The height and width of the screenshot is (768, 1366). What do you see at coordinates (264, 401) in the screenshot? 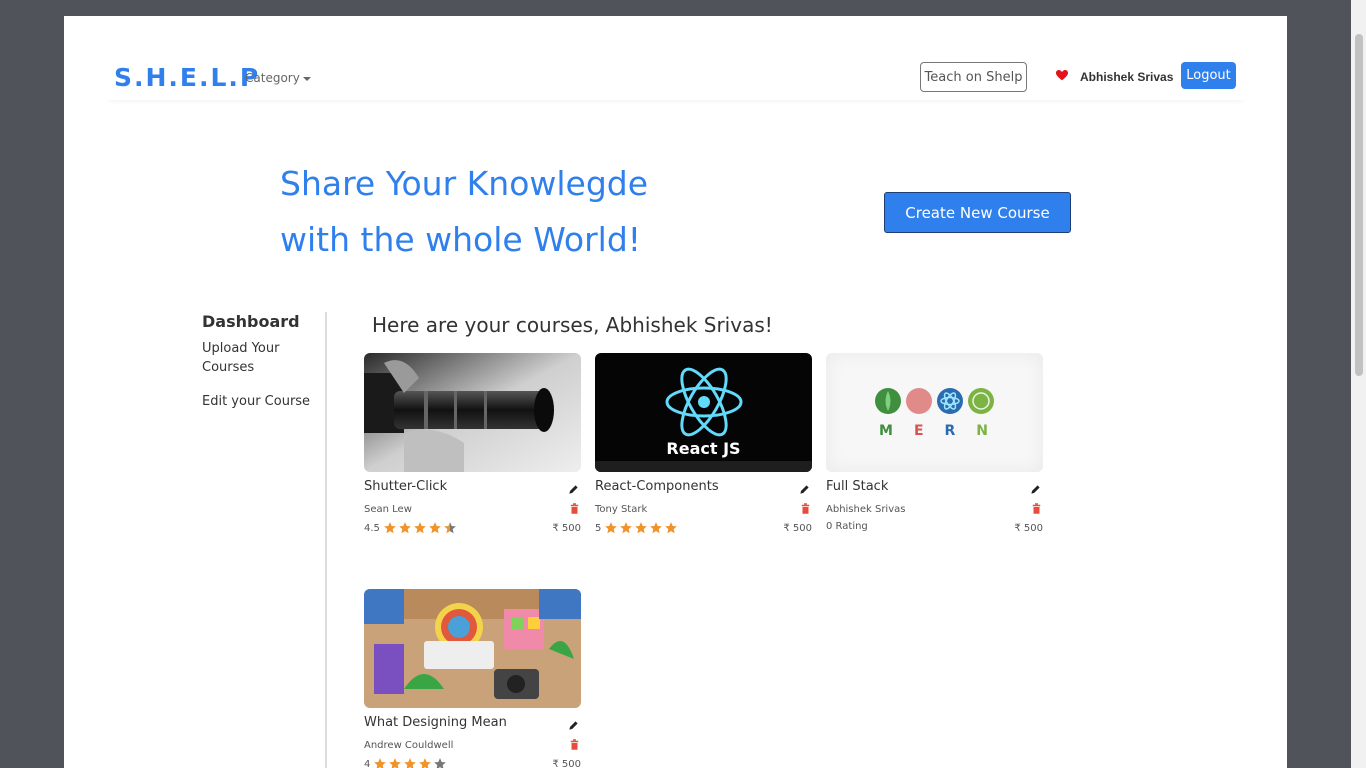
I see `sidebar-item-edit-course: Edit your Course` at bounding box center [264, 401].